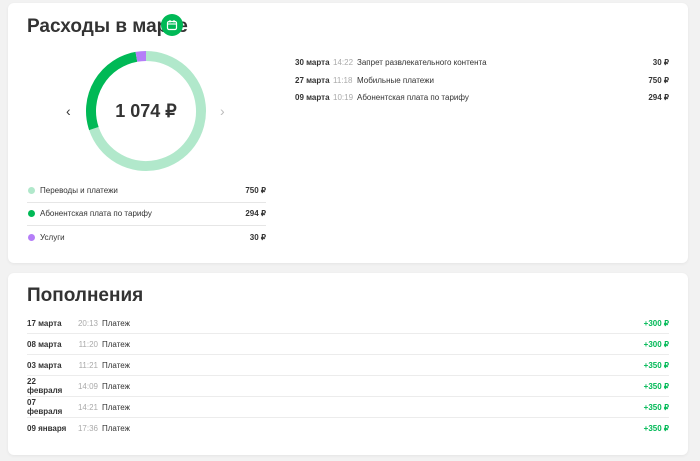  What do you see at coordinates (348, 344) in the screenshot?
I see `topup-row: 08 марта 11:20 Платеж +300 ₽` at bounding box center [348, 344].